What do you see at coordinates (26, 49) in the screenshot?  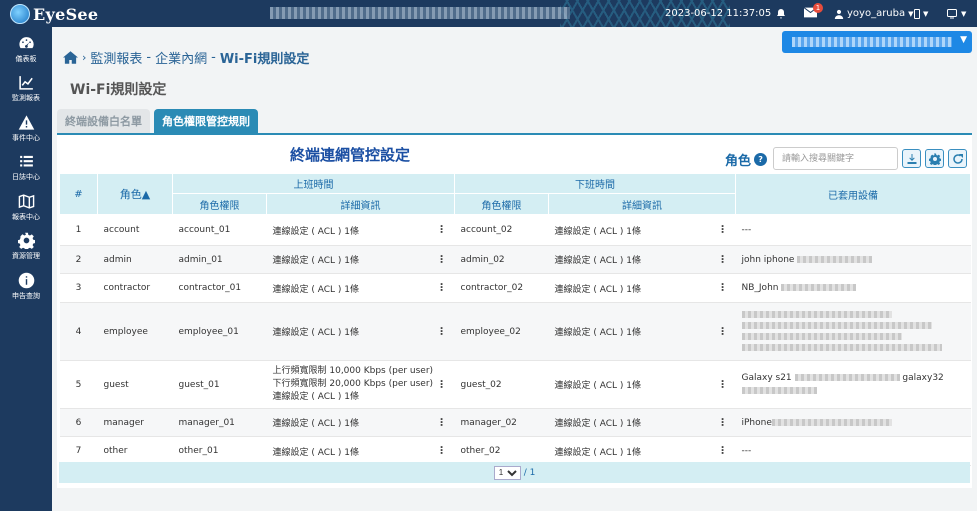 I see `sidebar-item-dashboard: 儀表板` at bounding box center [26, 49].